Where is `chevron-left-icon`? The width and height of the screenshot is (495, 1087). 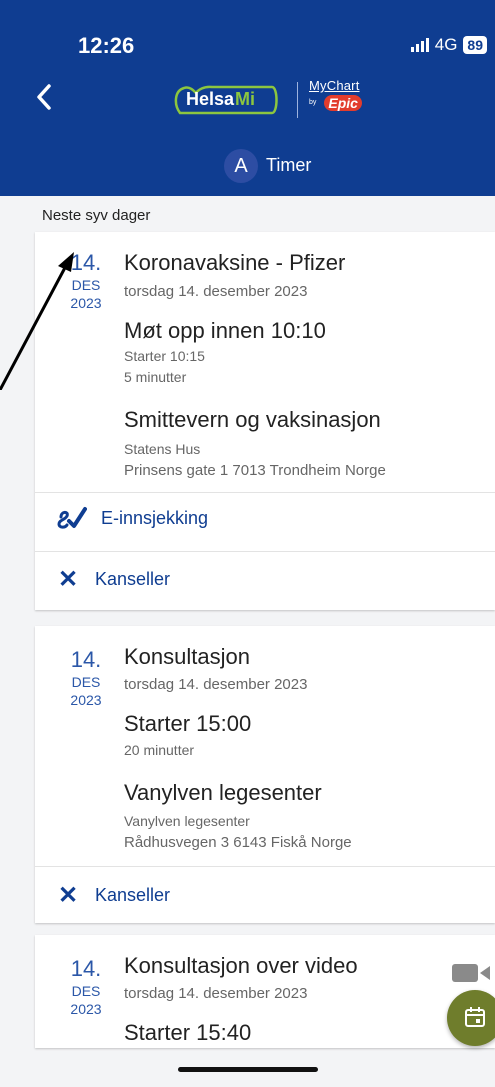 chevron-left-icon is located at coordinates (44, 97).